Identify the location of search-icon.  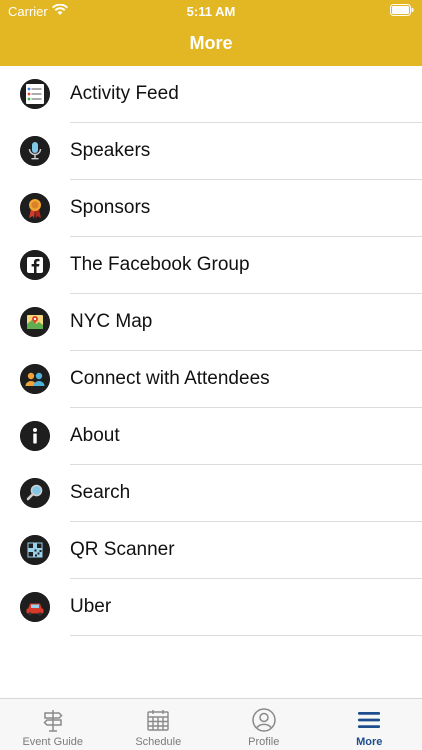
(35, 493).